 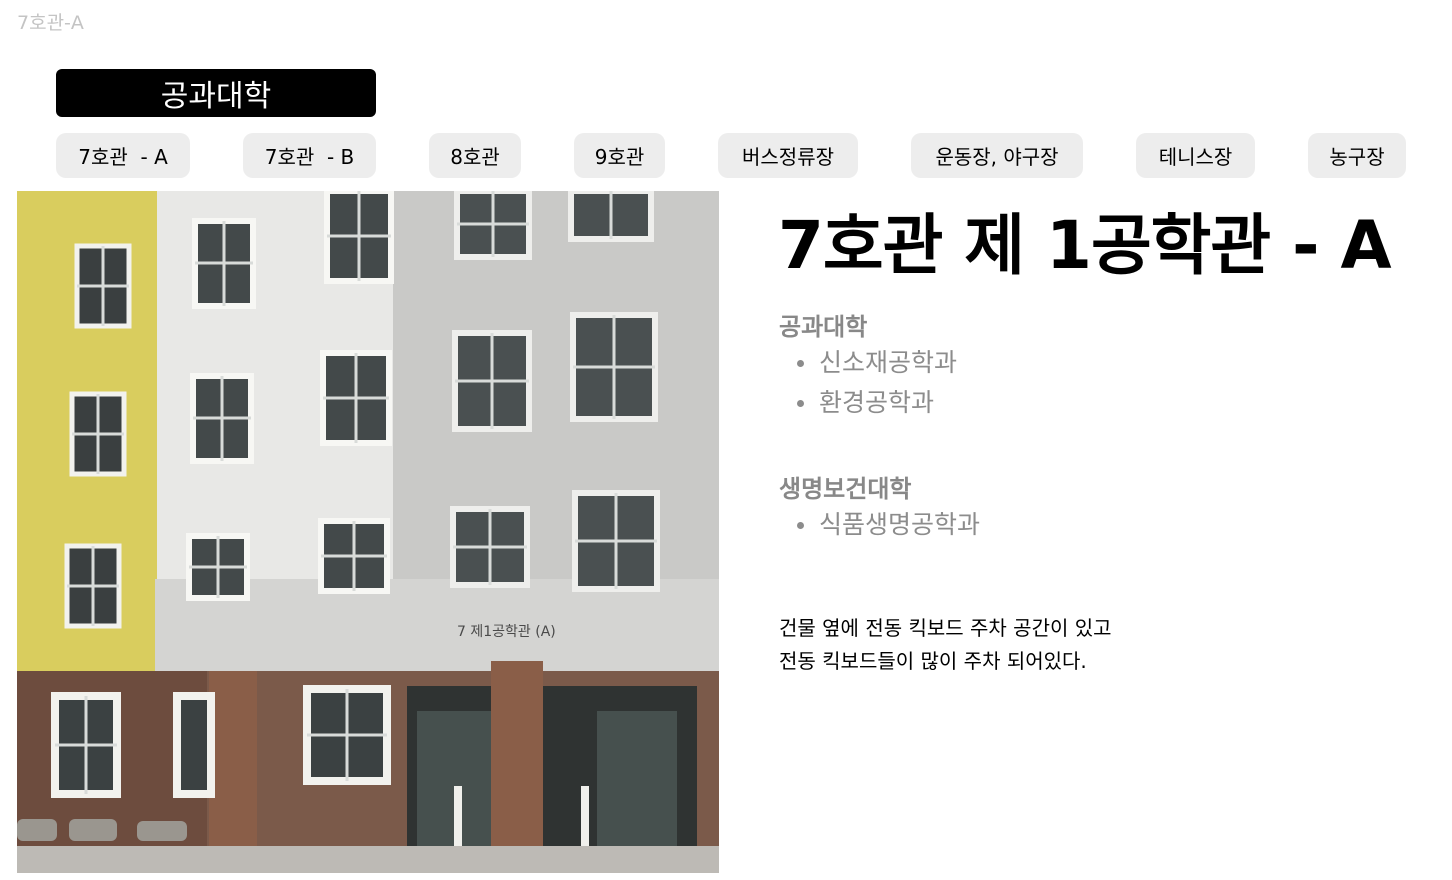 I want to click on tab-building-8: 8호관, so click(x=475, y=155).